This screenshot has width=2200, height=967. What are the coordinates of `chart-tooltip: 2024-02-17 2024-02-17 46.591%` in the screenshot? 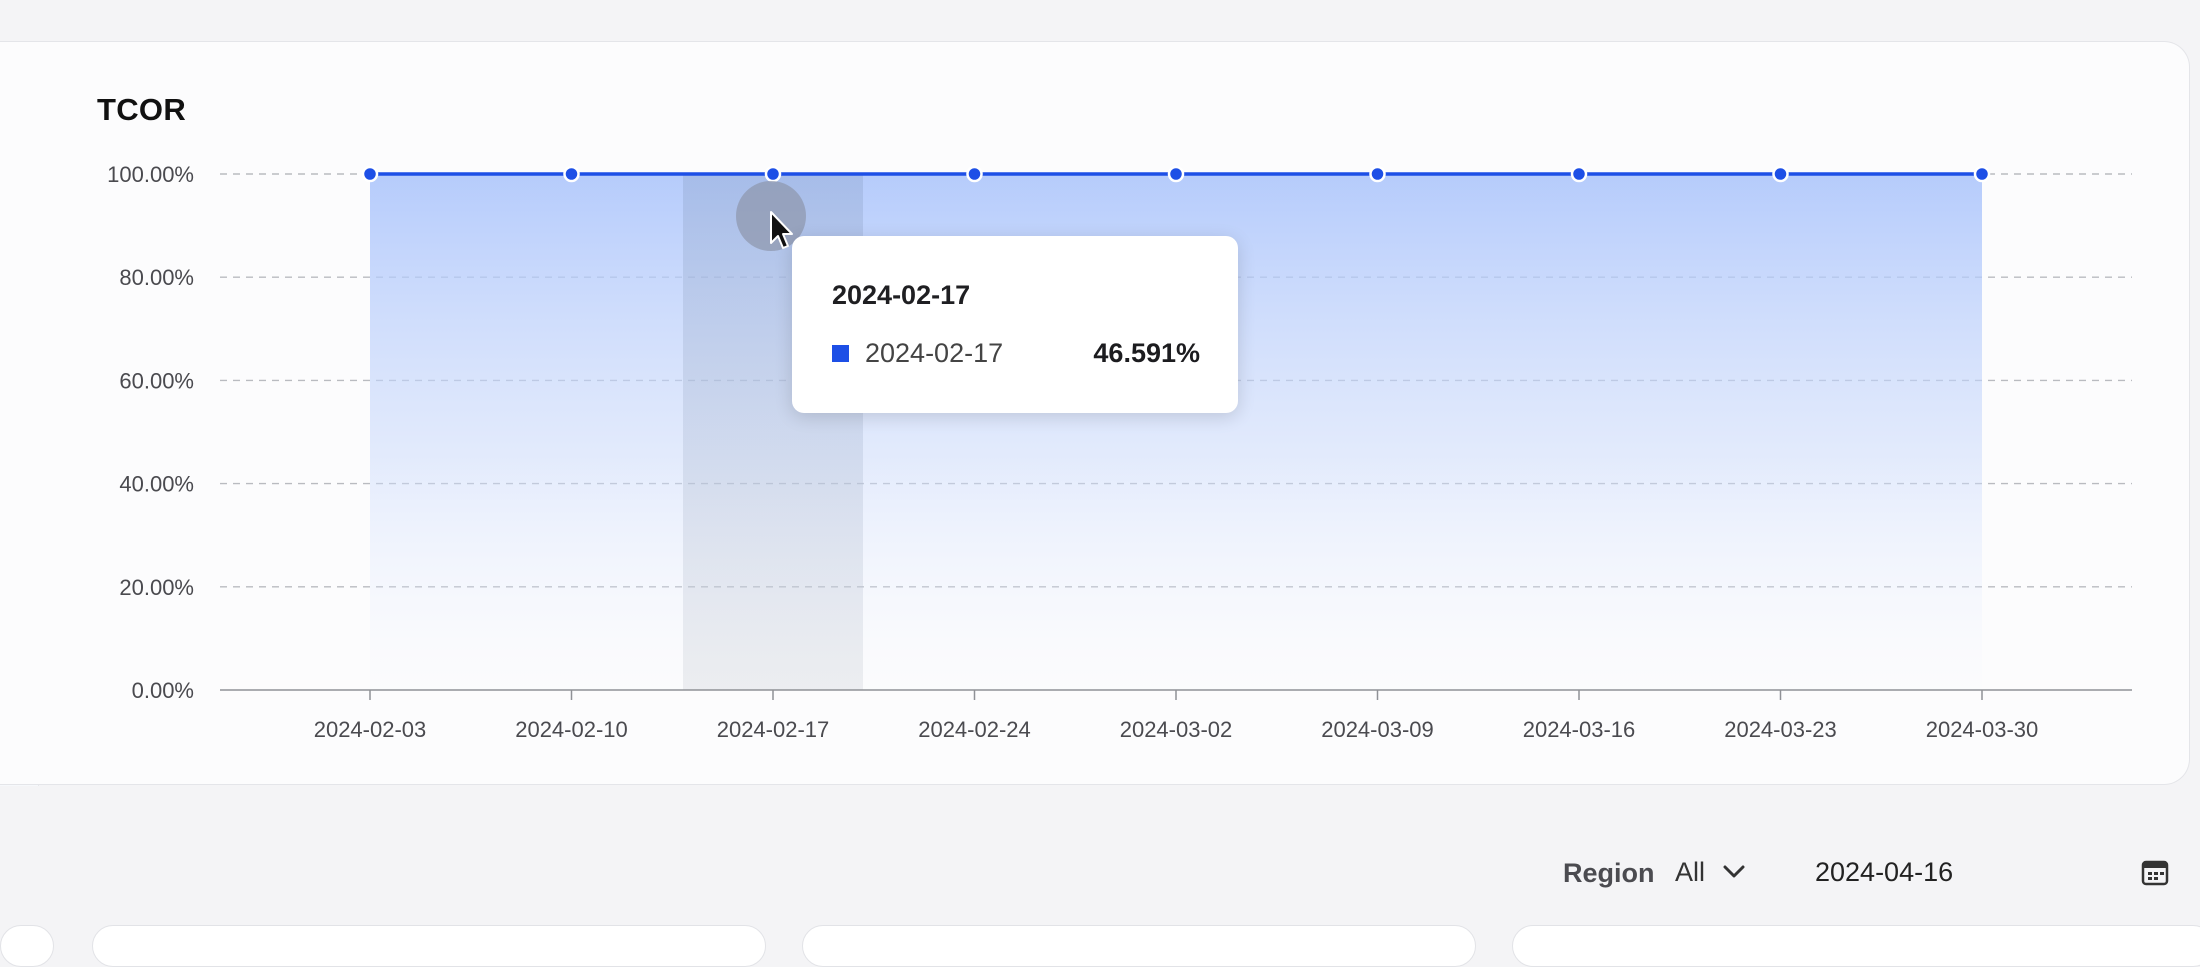 It's located at (1015, 324).